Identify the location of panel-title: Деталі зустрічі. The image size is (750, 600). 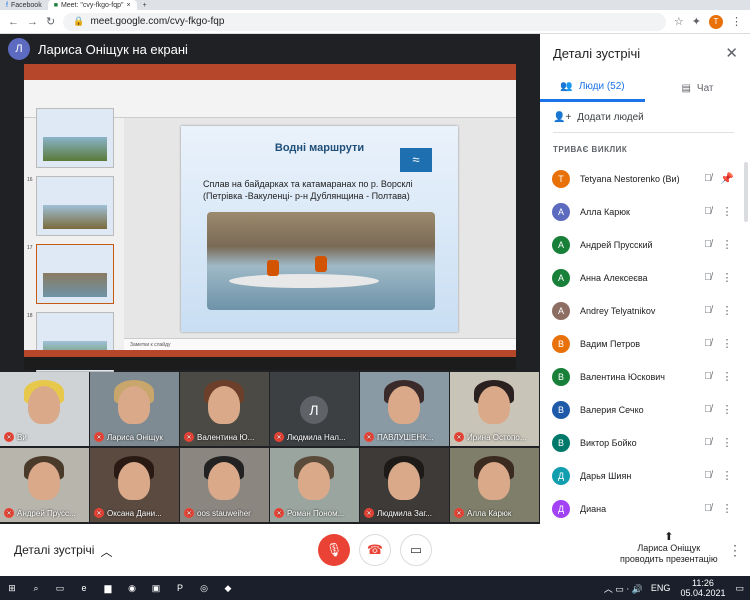
(597, 53).